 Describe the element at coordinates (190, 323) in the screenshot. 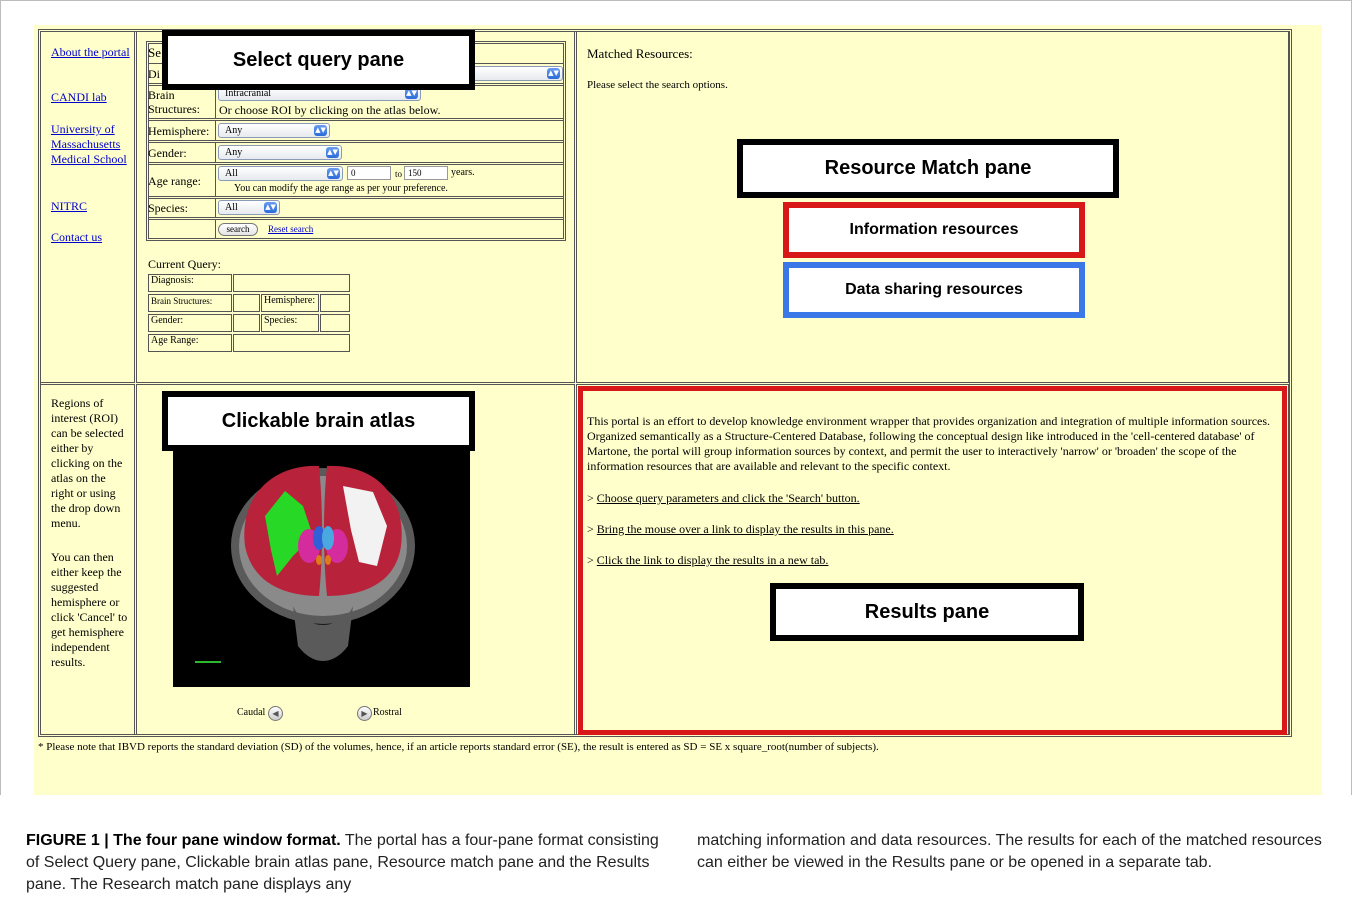

I see `cq-gender-label: Gender:` at that location.